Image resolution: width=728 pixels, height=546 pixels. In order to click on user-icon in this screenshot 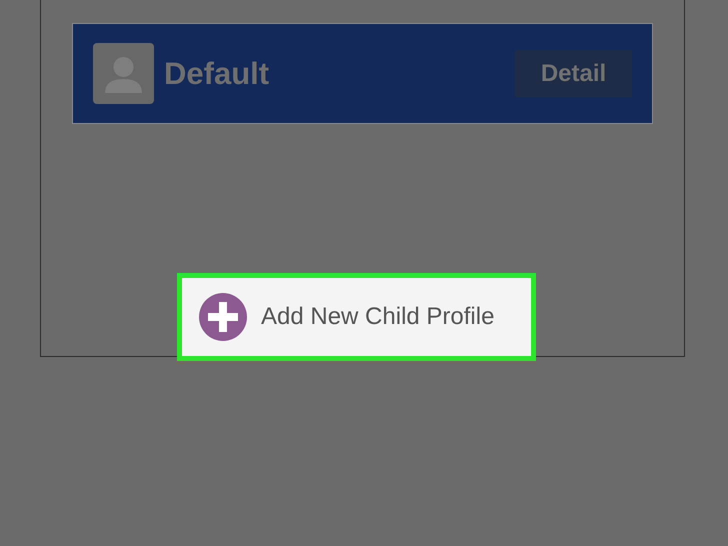, I will do `click(123, 73)`.